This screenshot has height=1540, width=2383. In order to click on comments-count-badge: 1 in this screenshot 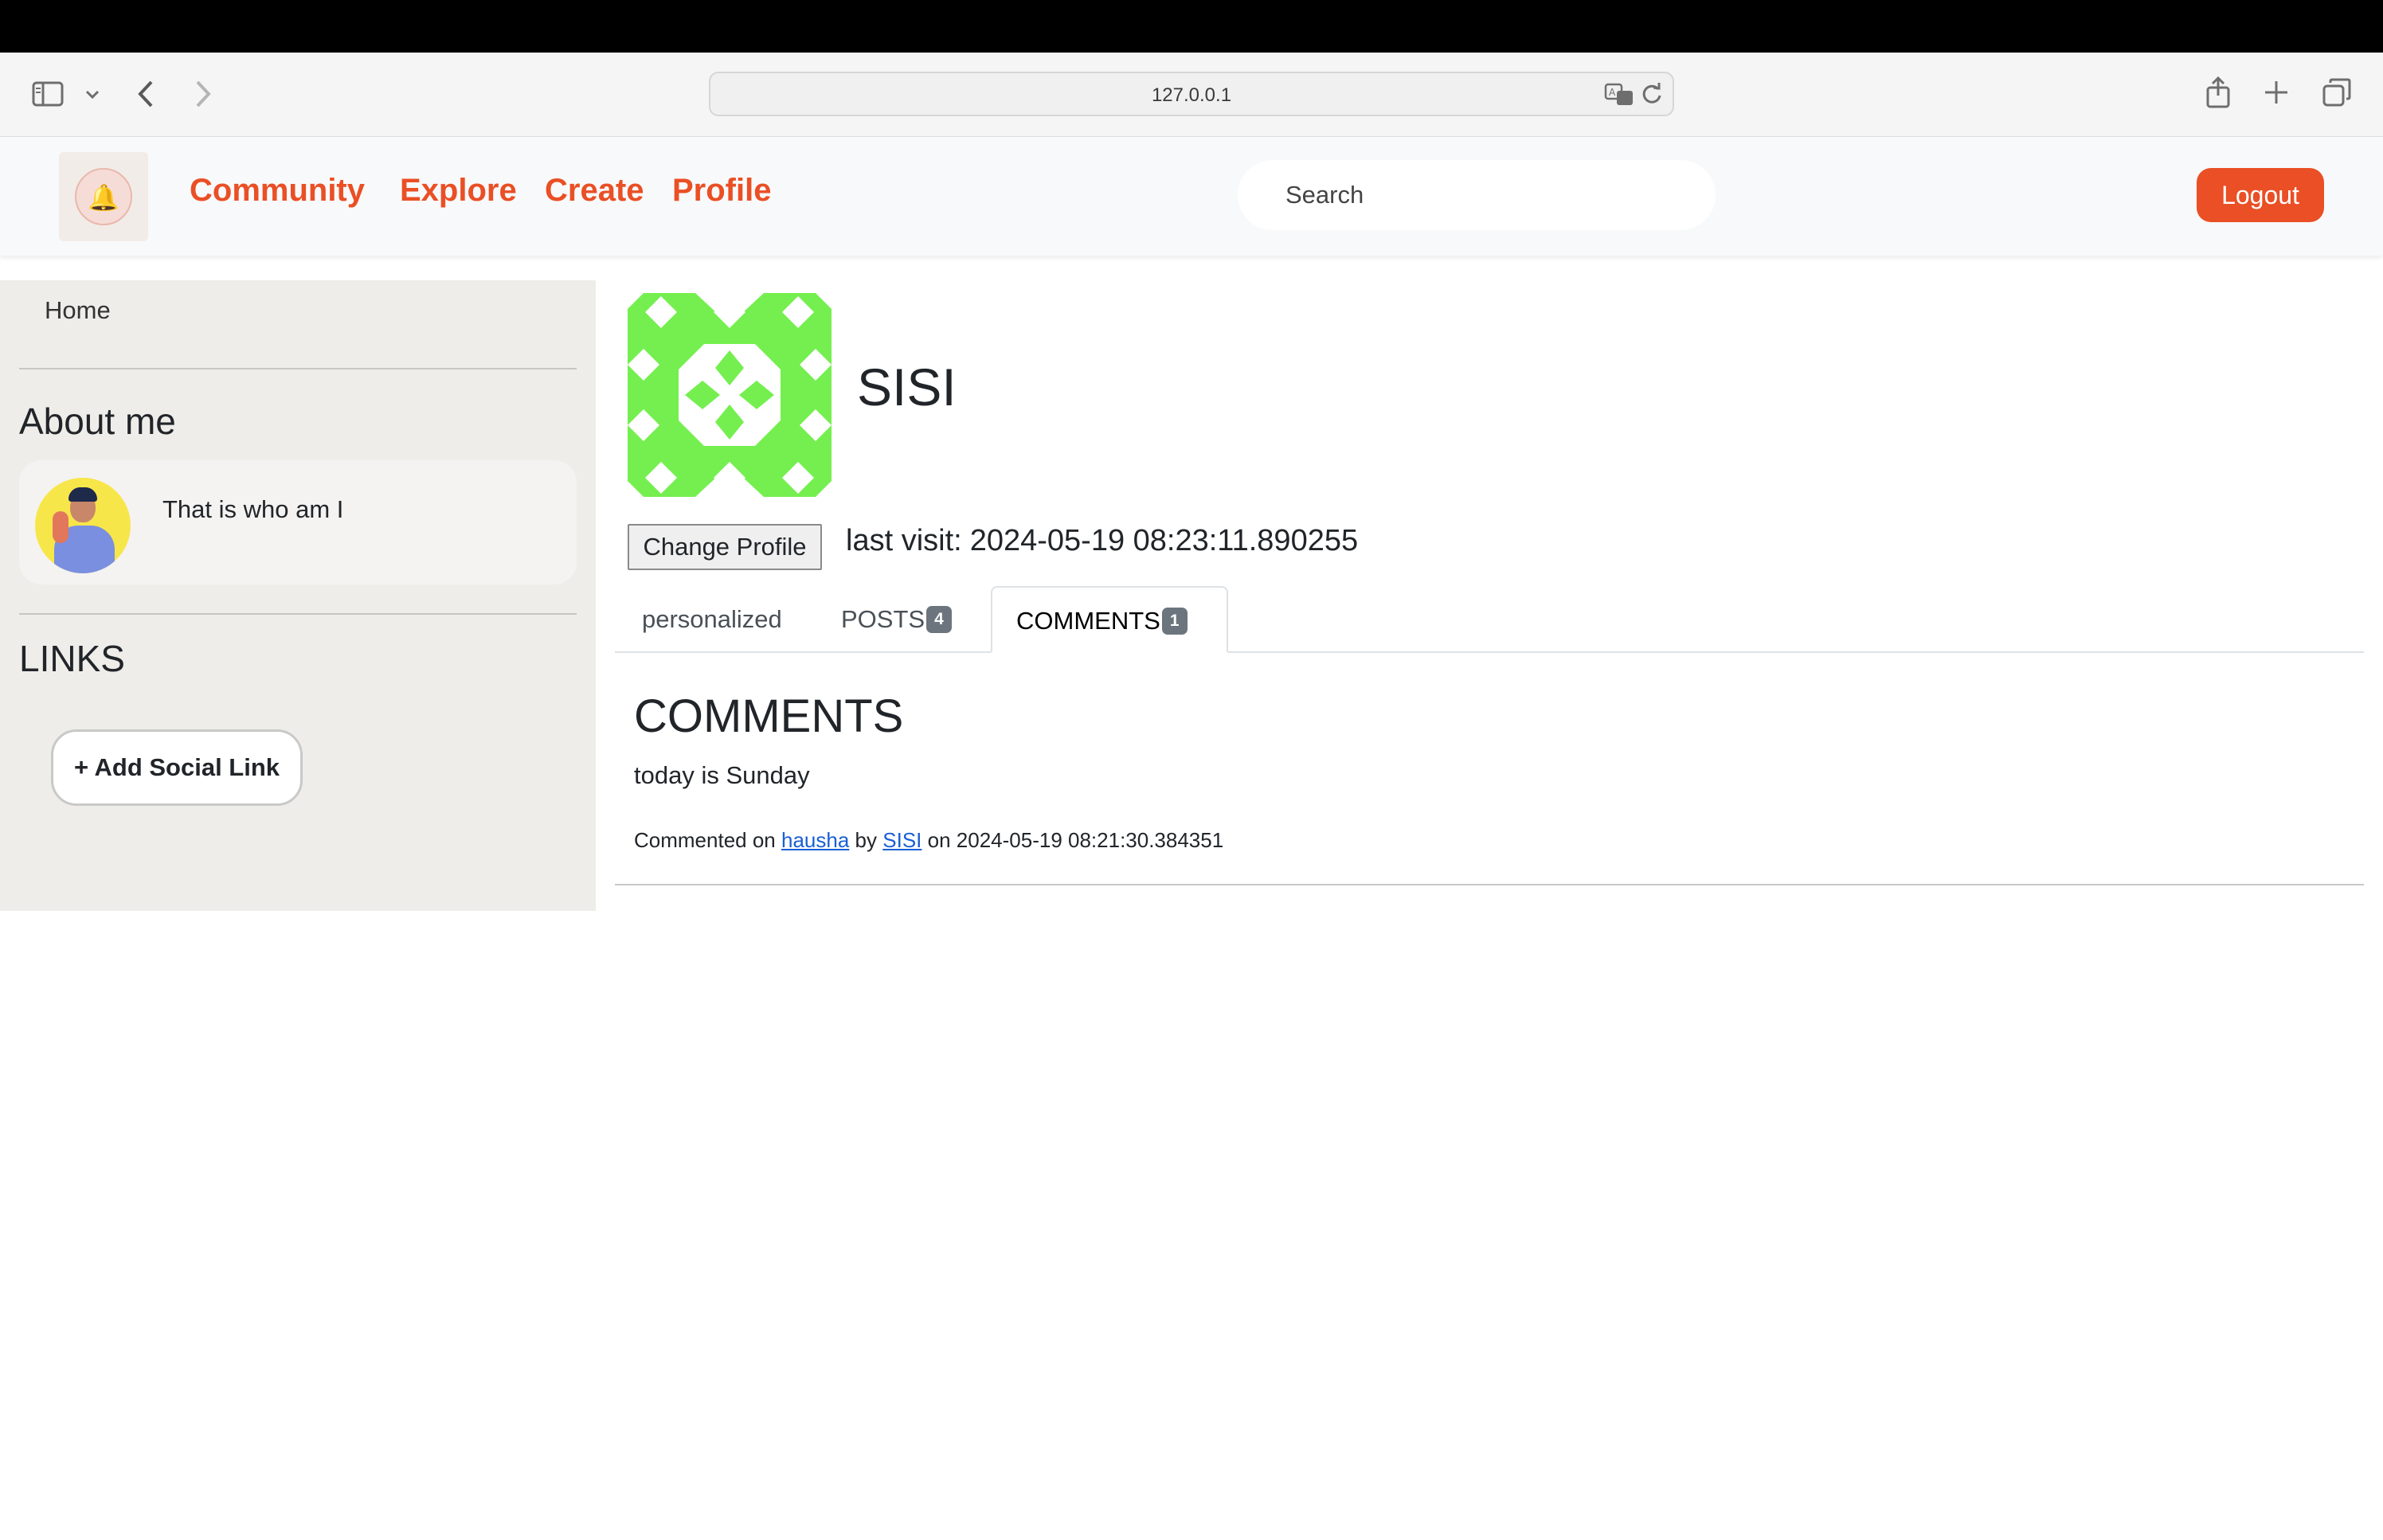, I will do `click(1174, 621)`.